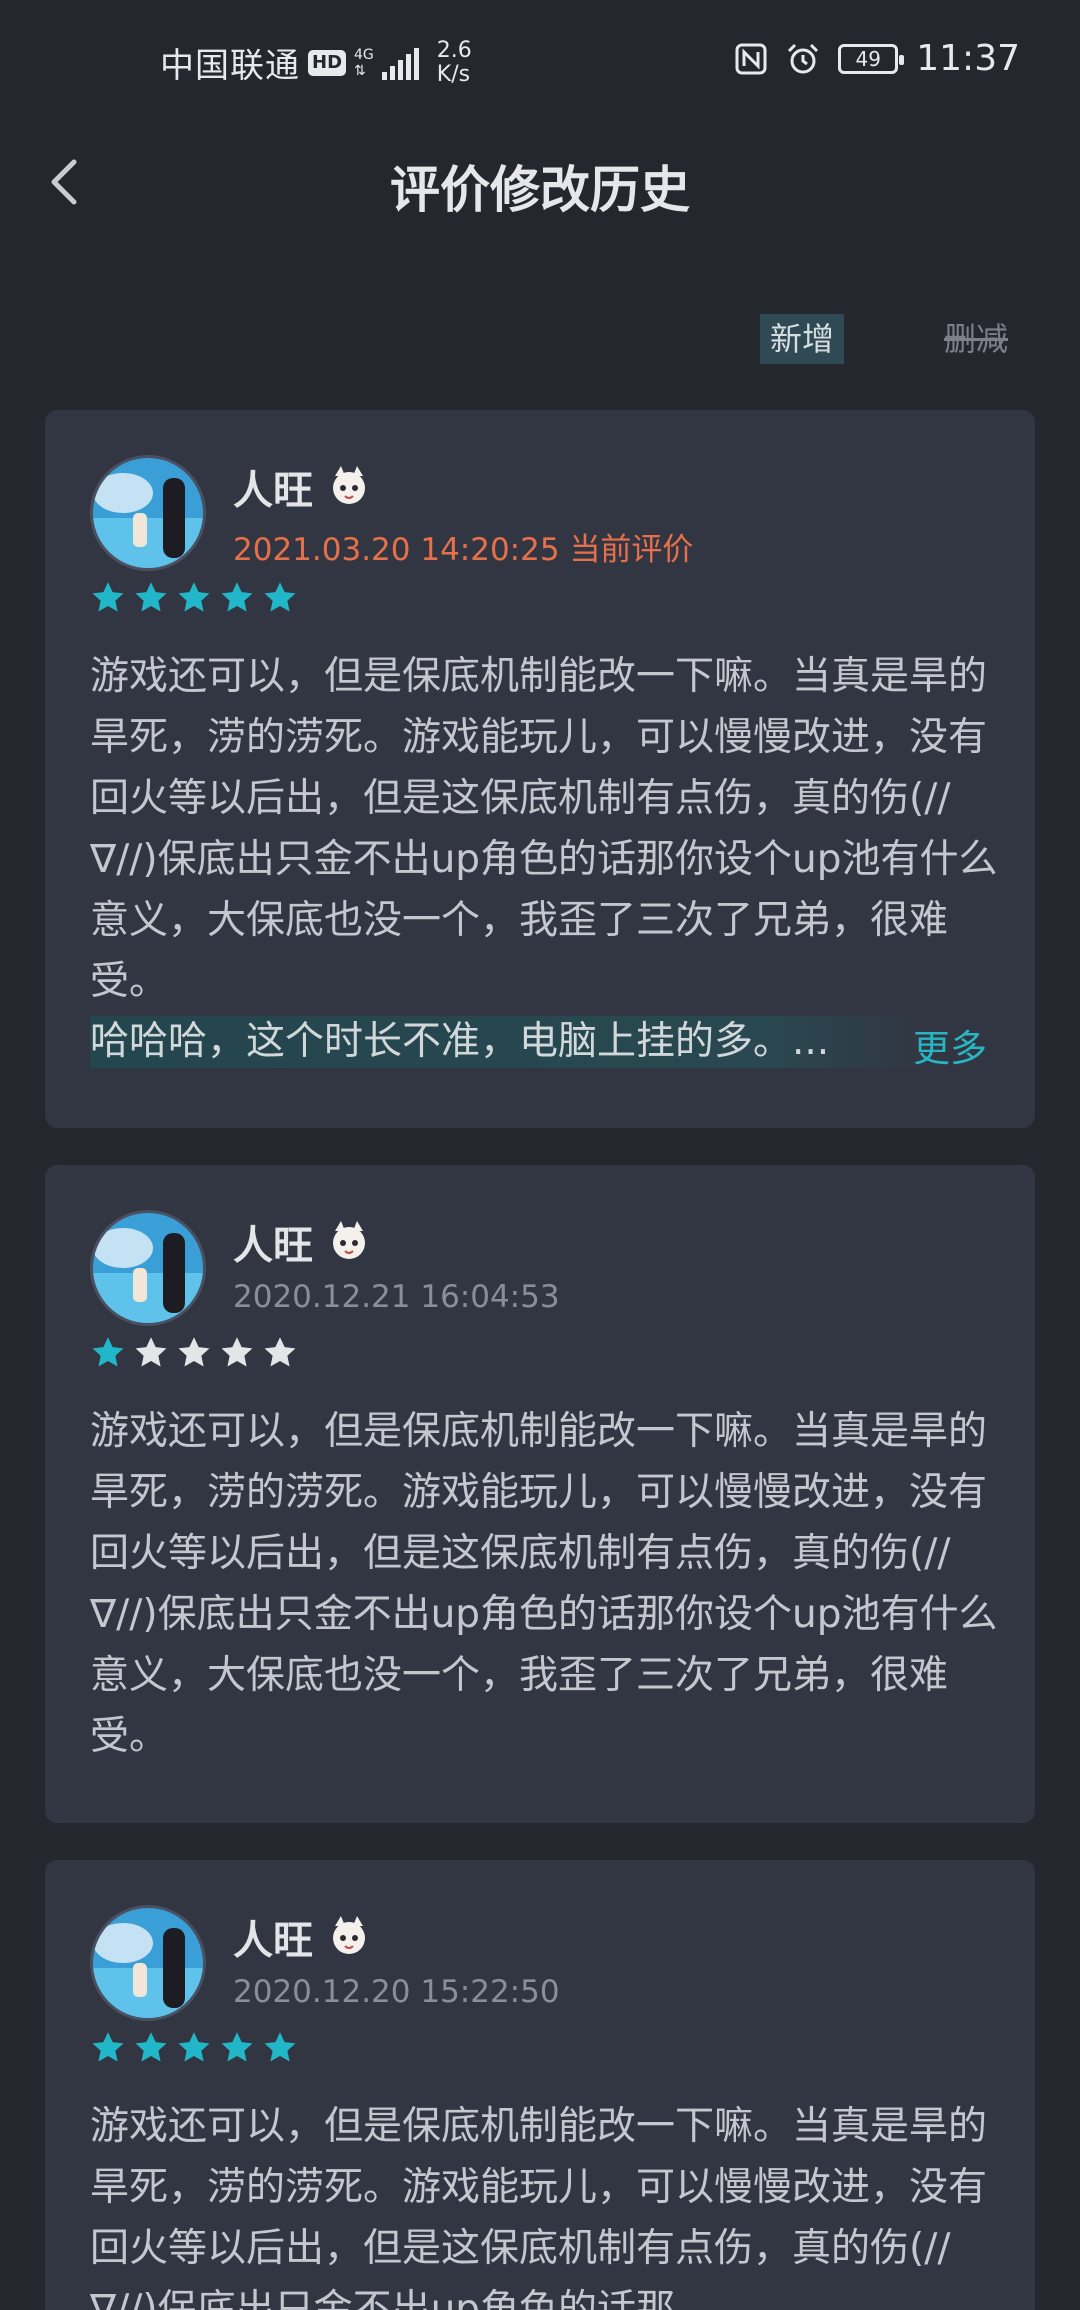 Image resolution: width=1080 pixels, height=2310 pixels. I want to click on speed-value: 2.6, so click(454, 50).